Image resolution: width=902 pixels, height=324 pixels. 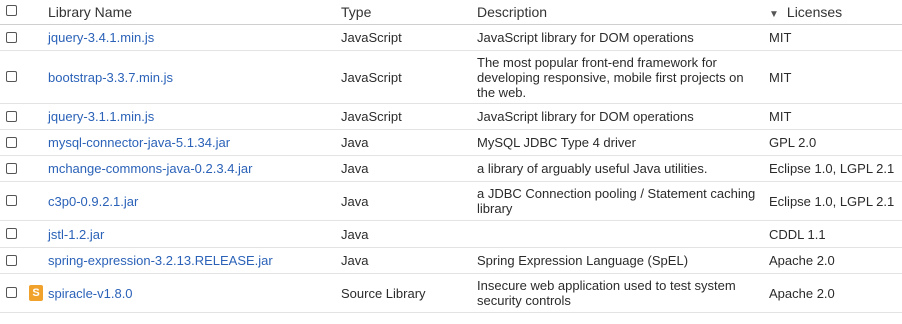 What do you see at coordinates (409, 293) in the screenshot?
I see `library-type: Source Library` at bounding box center [409, 293].